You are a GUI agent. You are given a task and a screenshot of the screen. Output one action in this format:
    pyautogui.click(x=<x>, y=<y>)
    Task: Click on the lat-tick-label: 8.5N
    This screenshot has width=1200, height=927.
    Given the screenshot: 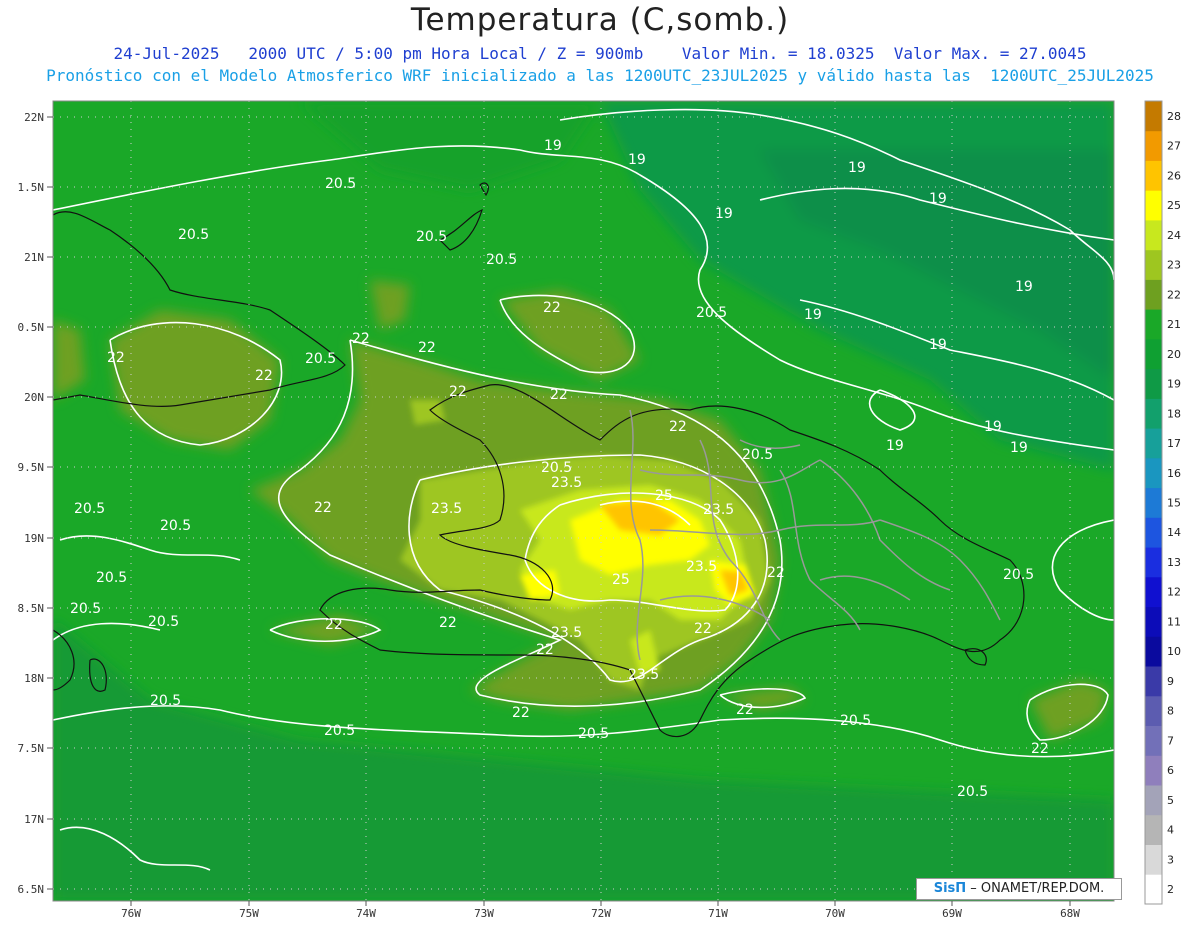 What is the action you would take?
    pyautogui.click(x=31, y=608)
    